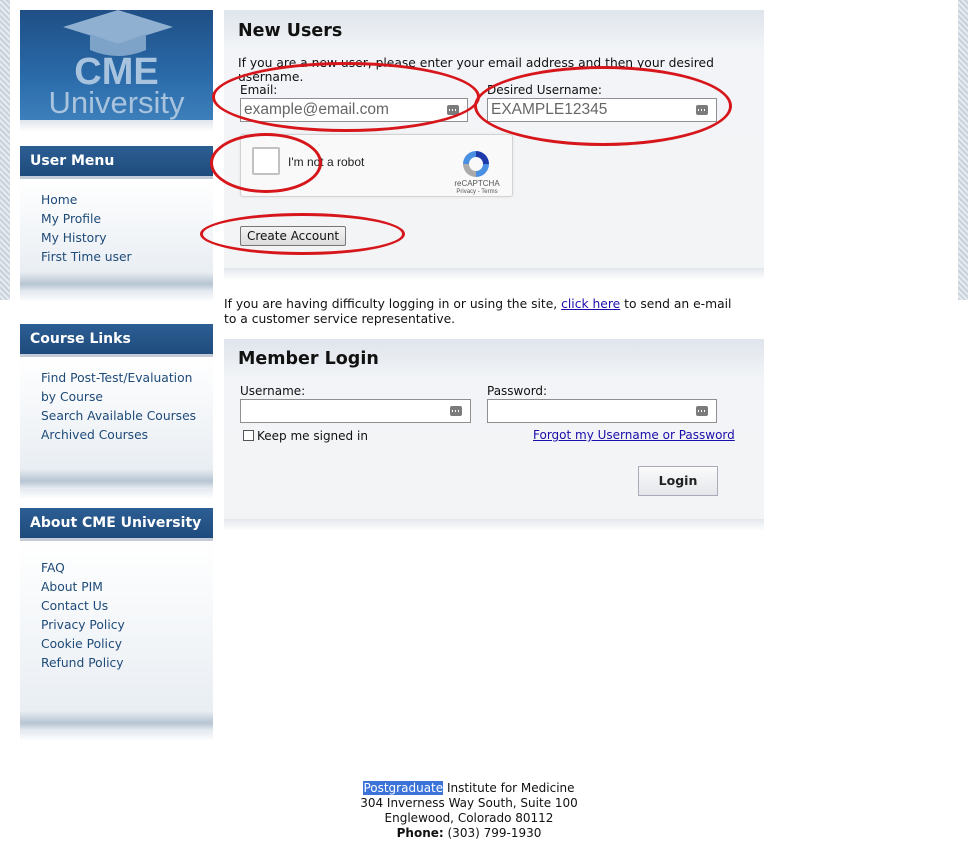 This screenshot has height=848, width=968. I want to click on keep-signed-in-label: Keep me signed in, so click(312, 436).